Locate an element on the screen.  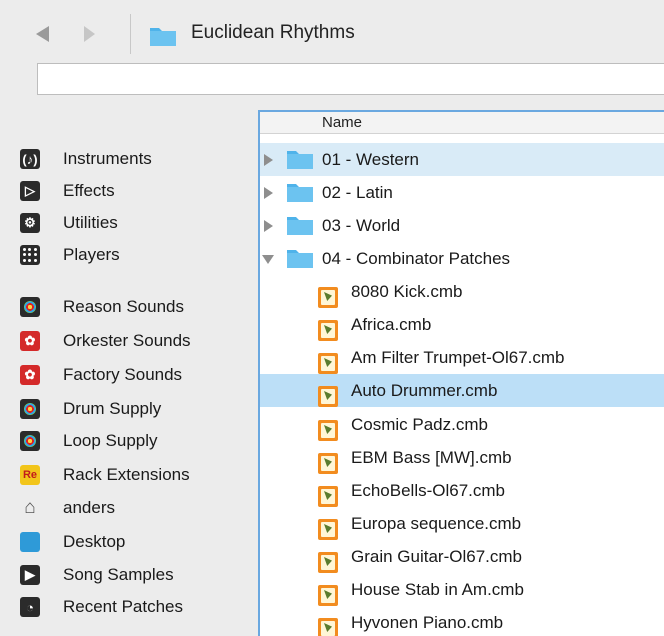
file-label: Cosmic Padz.cmb is located at coordinates (419, 424).